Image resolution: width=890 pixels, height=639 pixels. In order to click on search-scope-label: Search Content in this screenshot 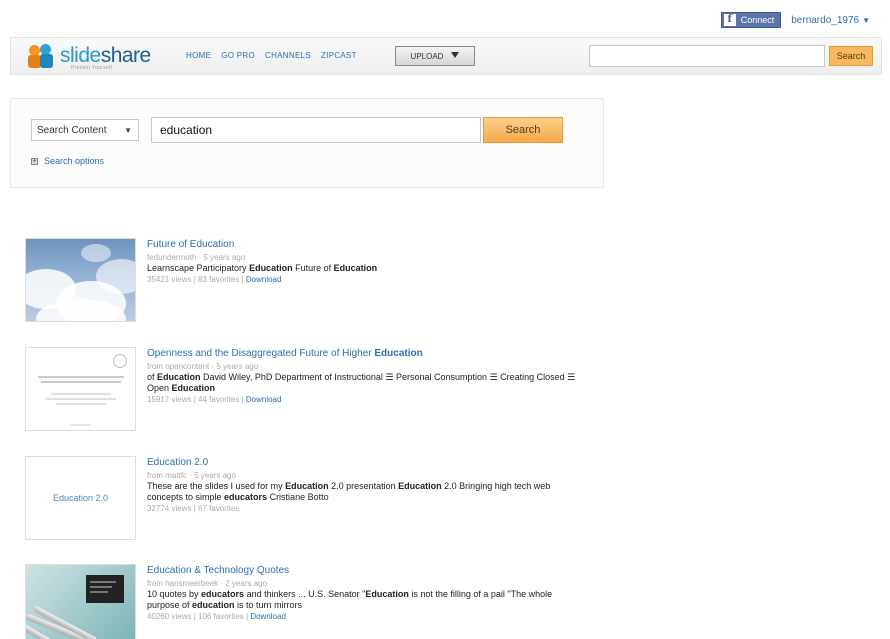, I will do `click(72, 130)`.